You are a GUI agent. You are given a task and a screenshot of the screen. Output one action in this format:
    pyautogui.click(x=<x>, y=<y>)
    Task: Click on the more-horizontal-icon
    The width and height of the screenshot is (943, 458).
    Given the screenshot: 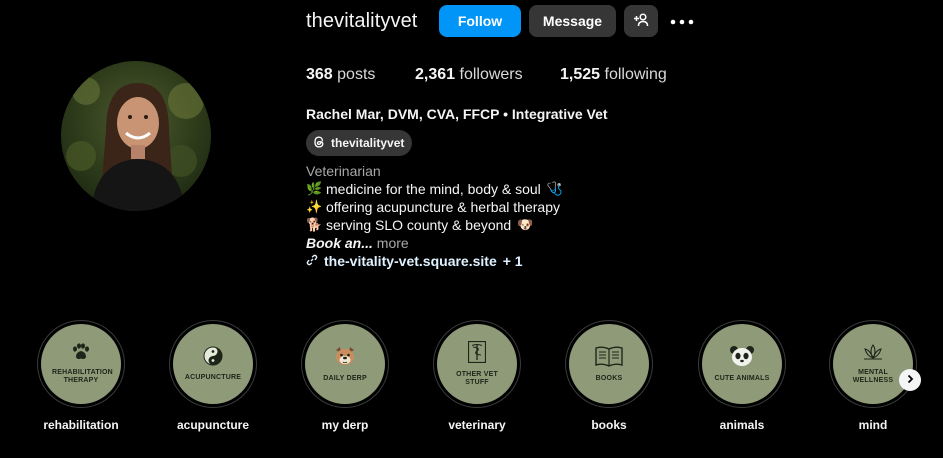 What is the action you would take?
    pyautogui.click(x=682, y=21)
    